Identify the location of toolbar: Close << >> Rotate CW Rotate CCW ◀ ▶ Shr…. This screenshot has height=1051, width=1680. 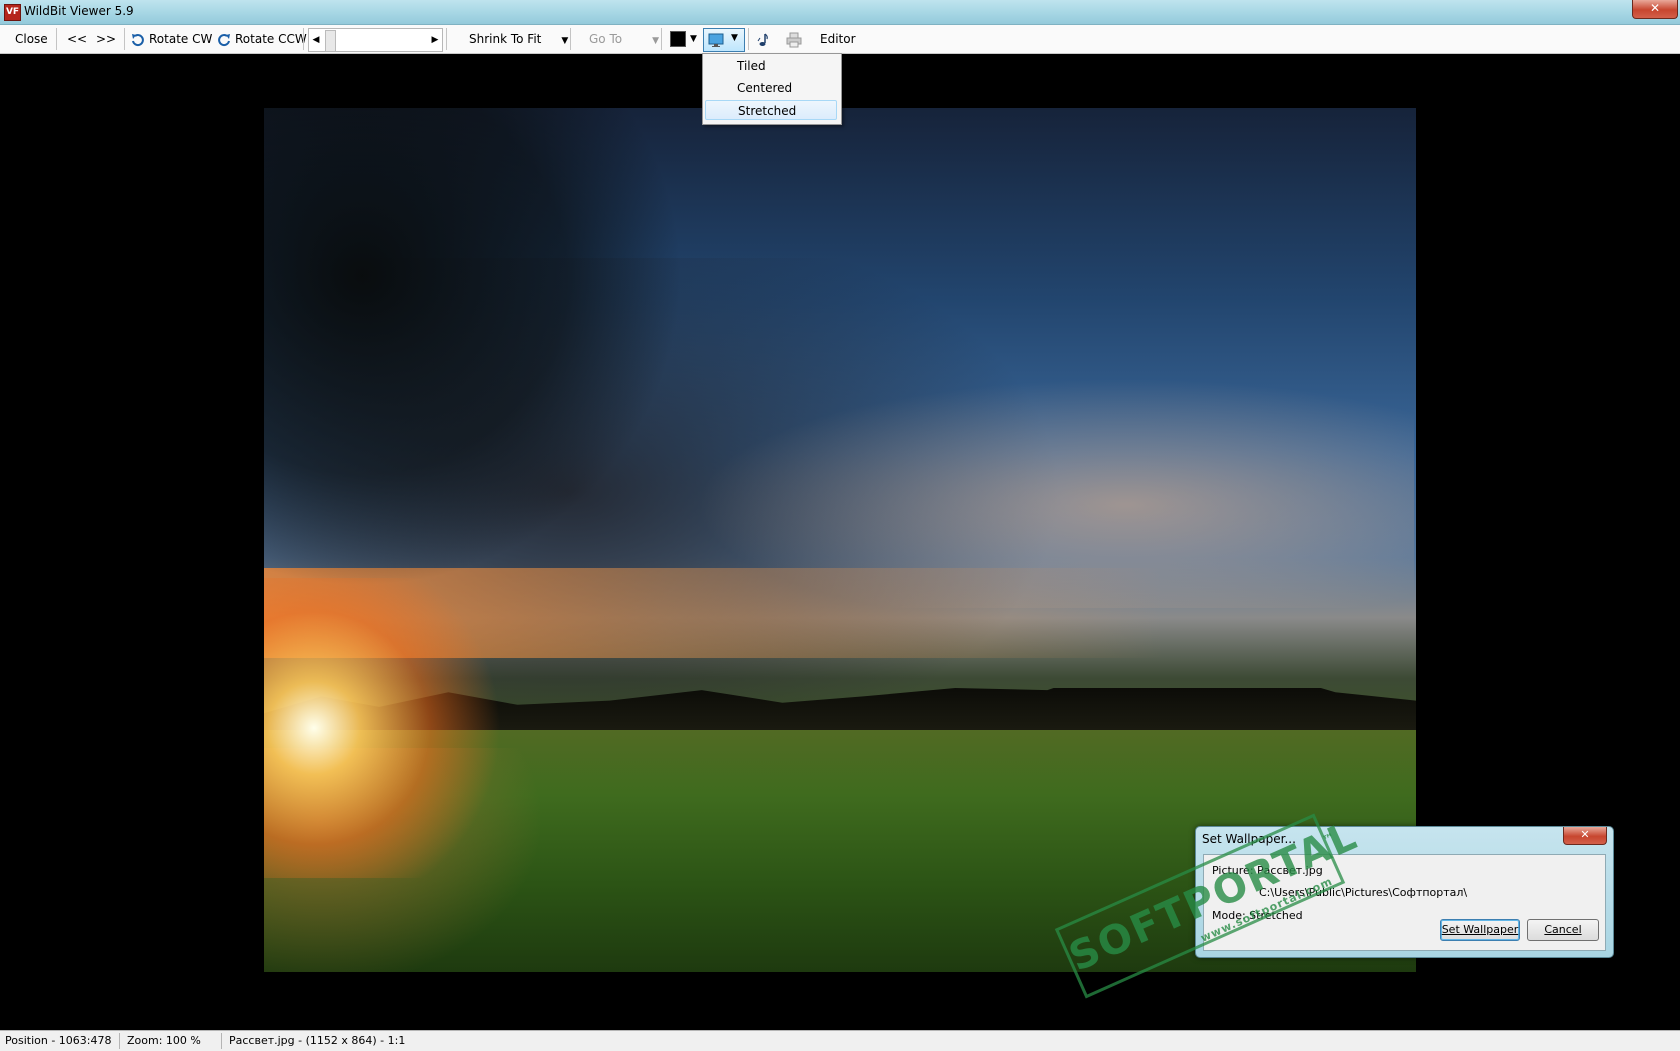
(840, 39).